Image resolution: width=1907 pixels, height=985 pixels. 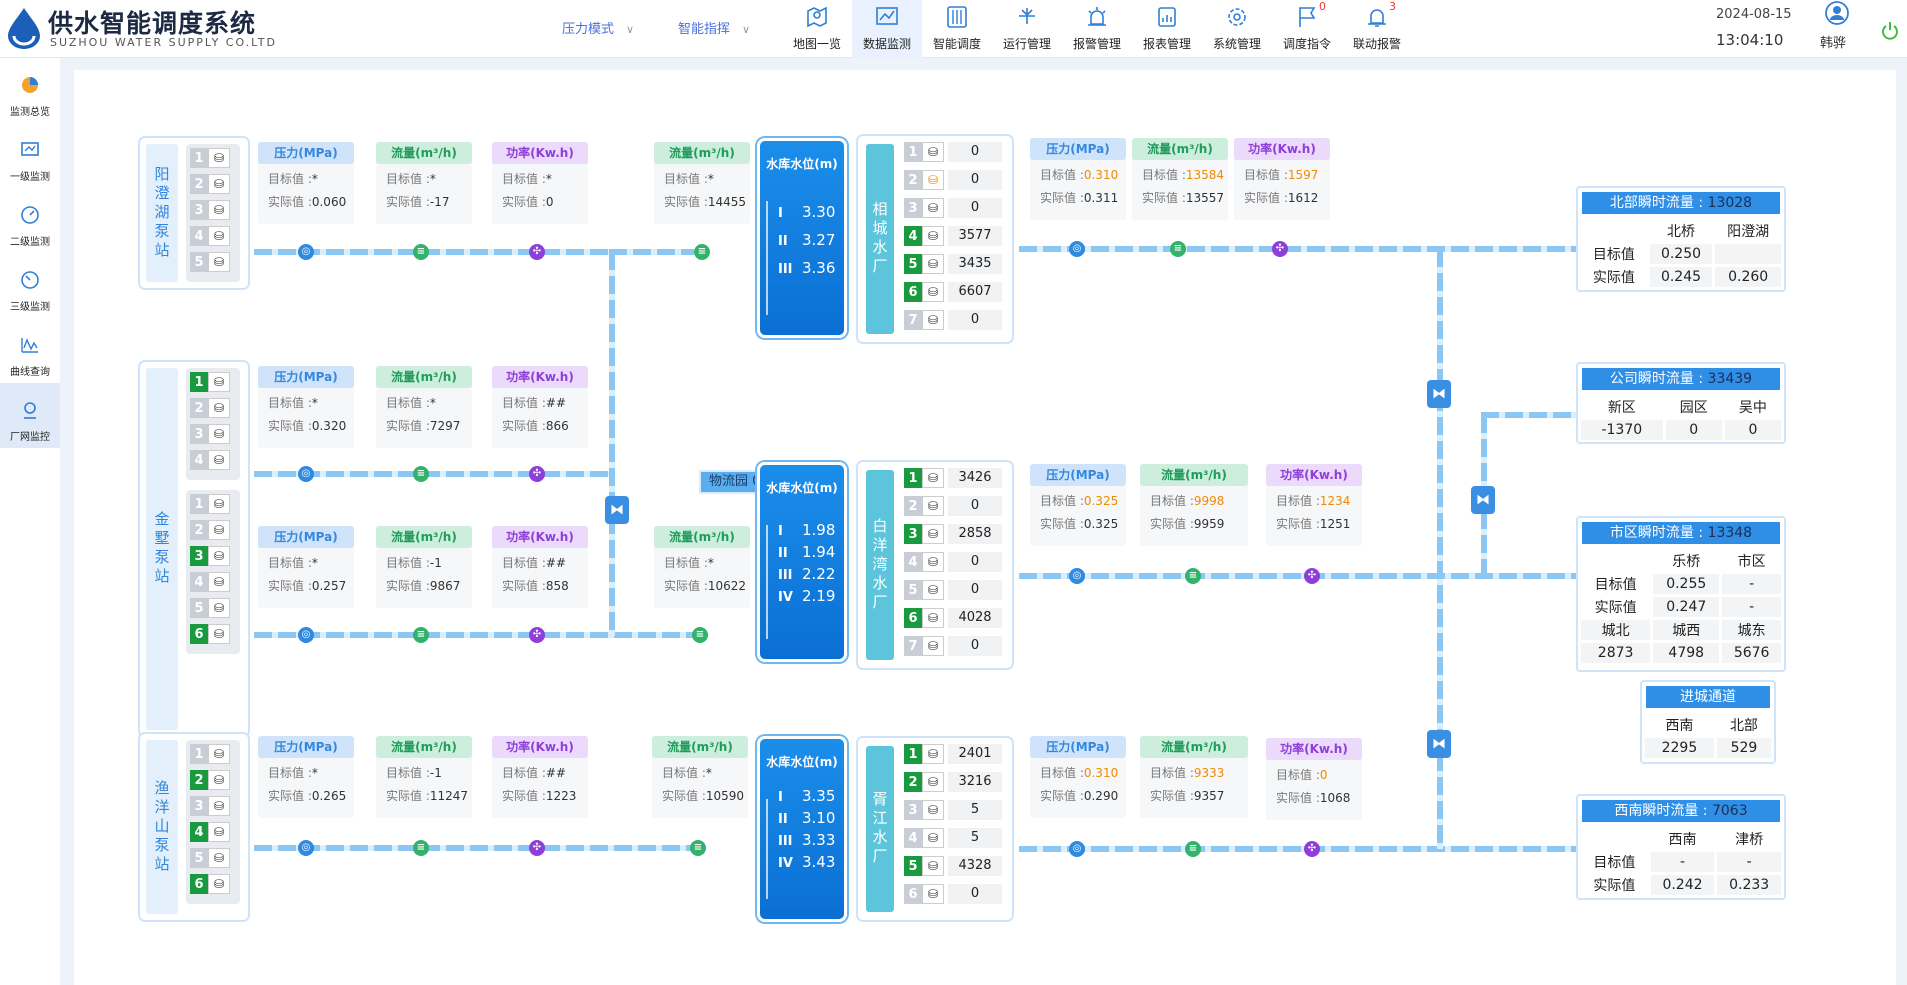 I want to click on reservoir-title: 水库水位(m), so click(x=802, y=488).